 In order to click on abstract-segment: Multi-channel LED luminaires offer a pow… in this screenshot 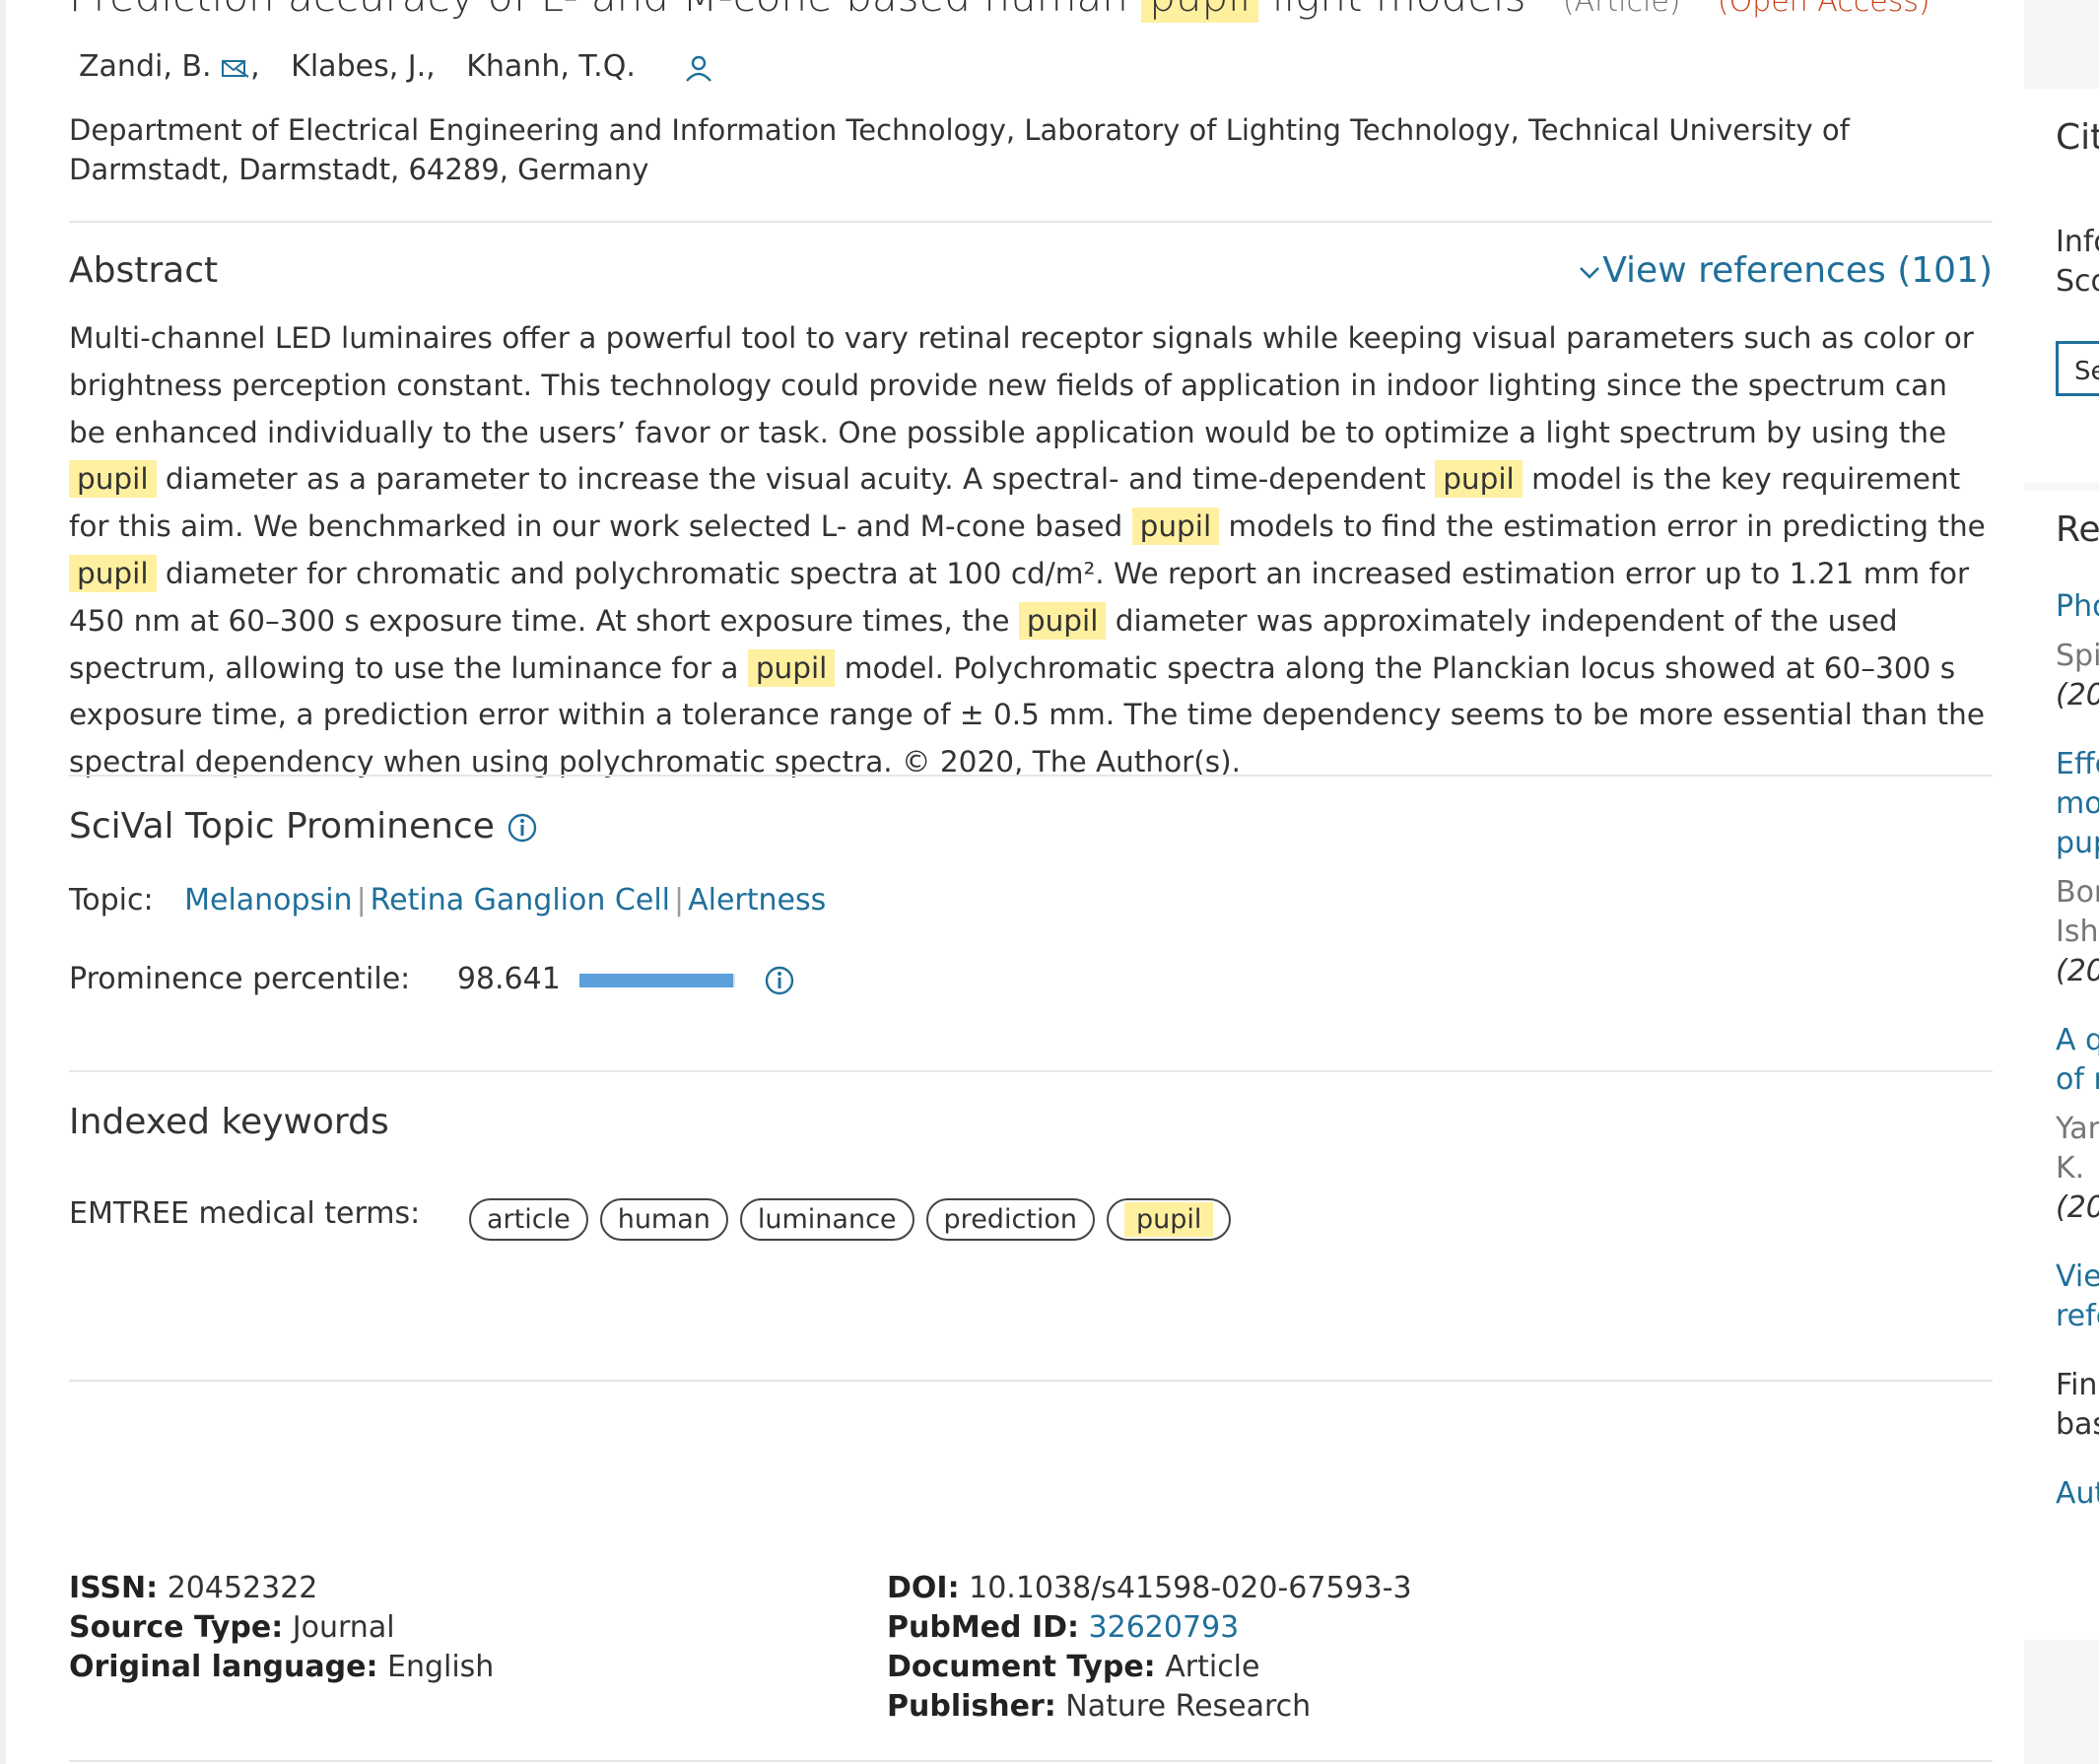, I will do `click(1021, 385)`.